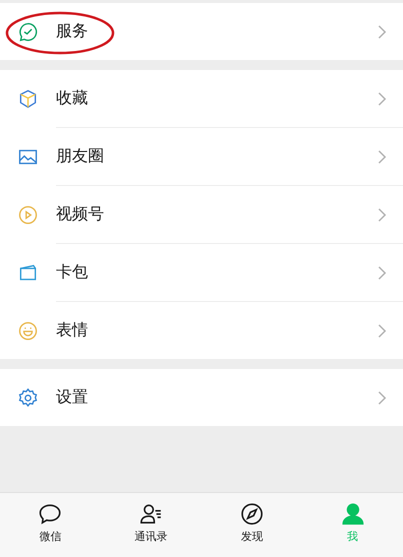  What do you see at coordinates (201, 272) in the screenshot?
I see `menu-row: 卡包` at bounding box center [201, 272].